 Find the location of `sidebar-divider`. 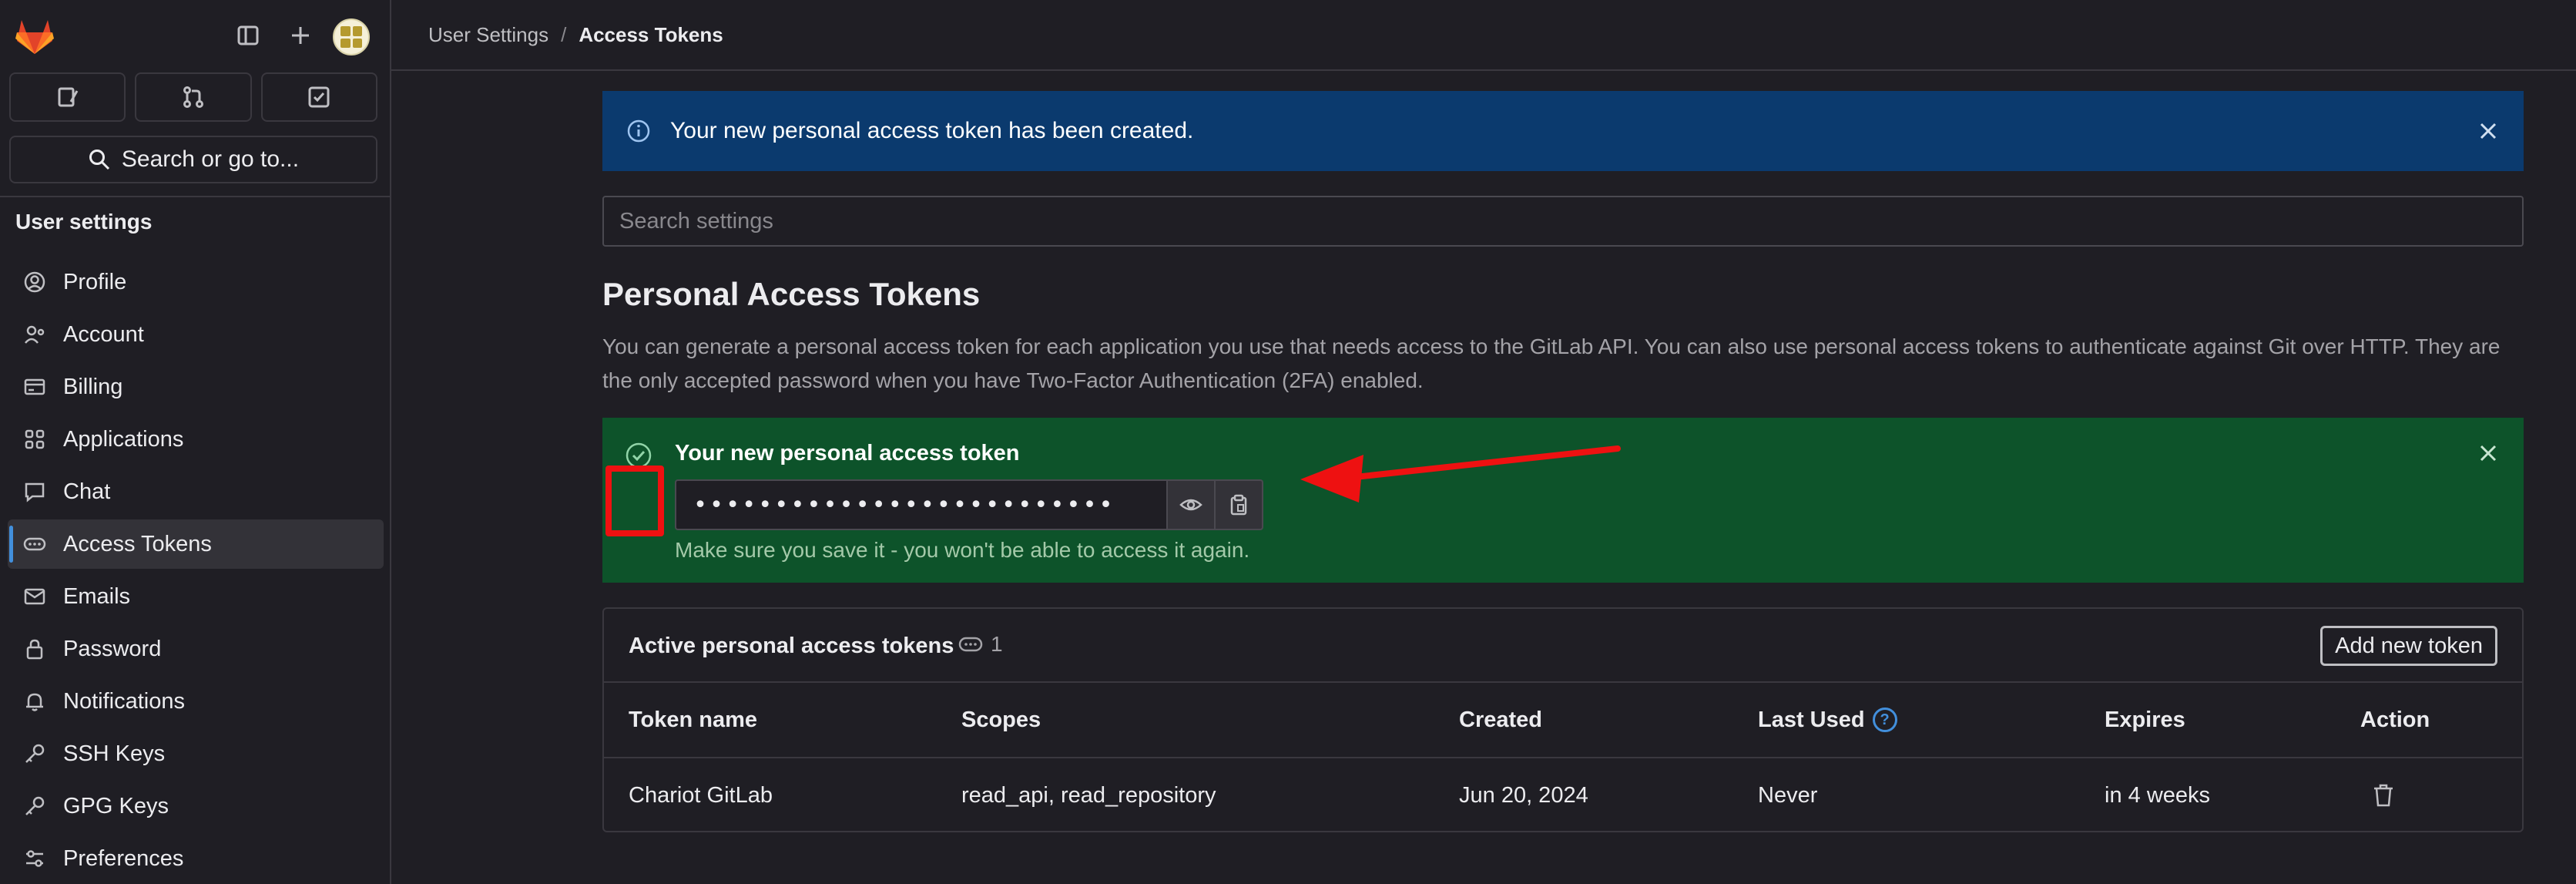

sidebar-divider is located at coordinates (195, 197).